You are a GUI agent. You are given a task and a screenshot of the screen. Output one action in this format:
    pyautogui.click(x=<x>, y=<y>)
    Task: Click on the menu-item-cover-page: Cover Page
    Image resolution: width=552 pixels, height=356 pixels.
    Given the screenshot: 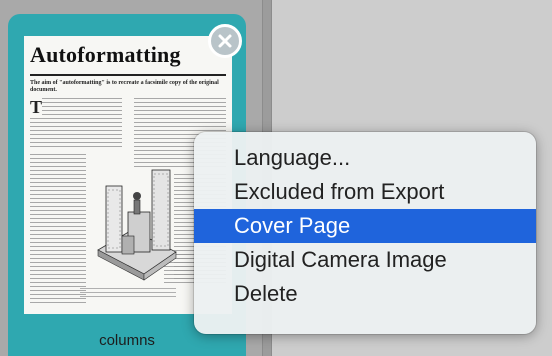 What is the action you would take?
    pyautogui.click(x=365, y=226)
    